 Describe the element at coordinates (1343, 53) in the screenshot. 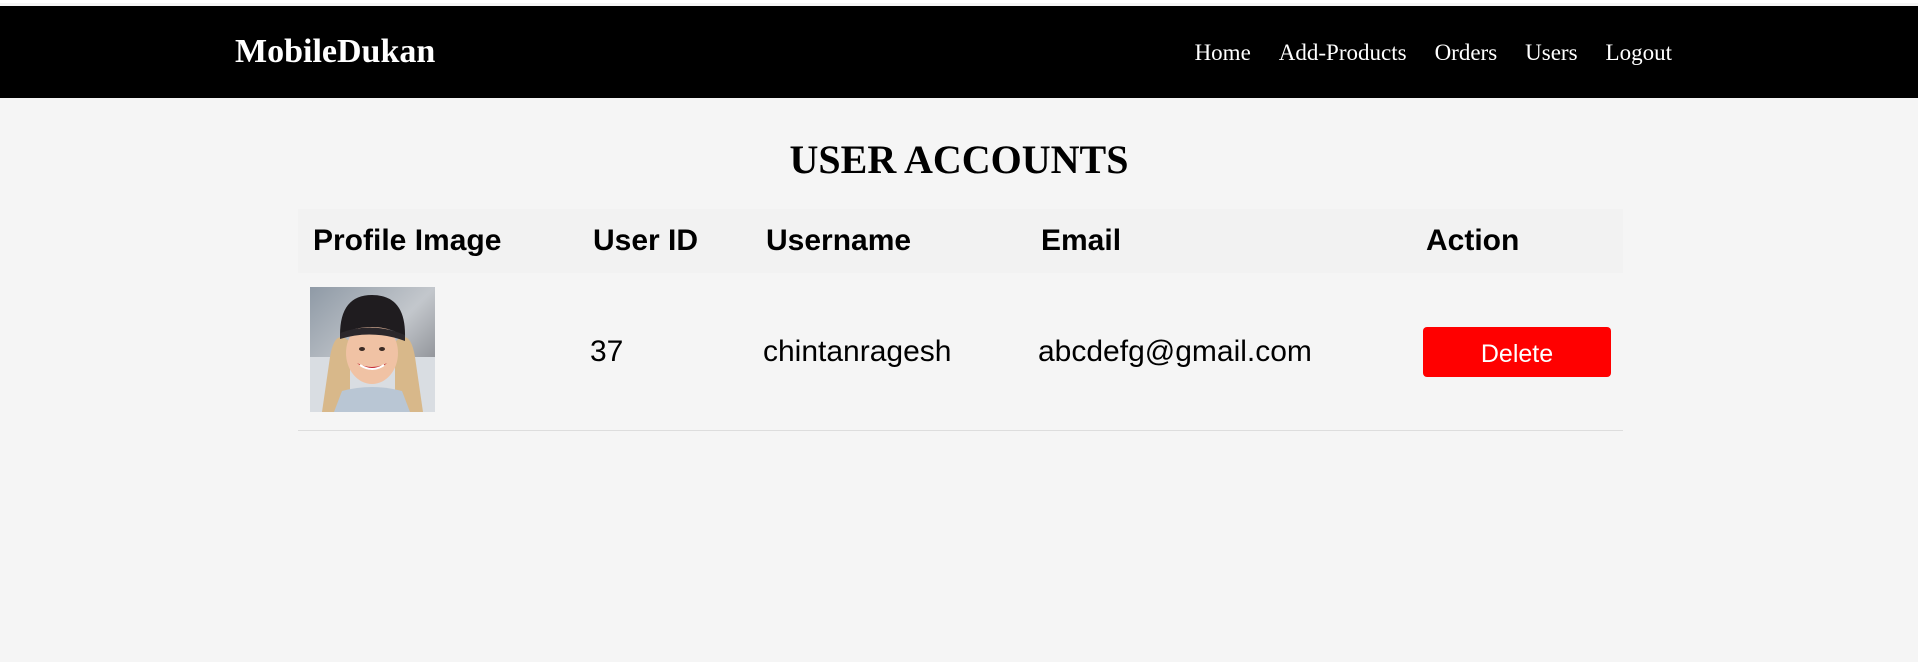

I see `nav-link-add-products: Add-Products` at that location.